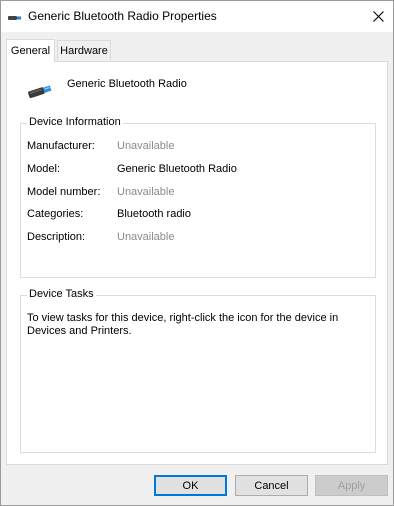  I want to click on device-information-legend: Device Information, so click(75, 122).